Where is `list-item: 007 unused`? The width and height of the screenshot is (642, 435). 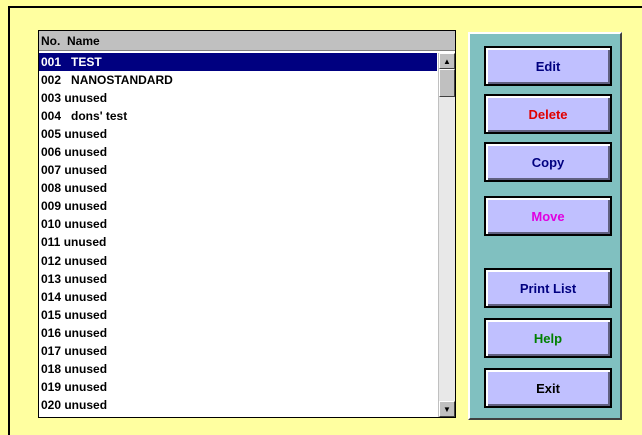
list-item: 007 unused is located at coordinates (238, 170).